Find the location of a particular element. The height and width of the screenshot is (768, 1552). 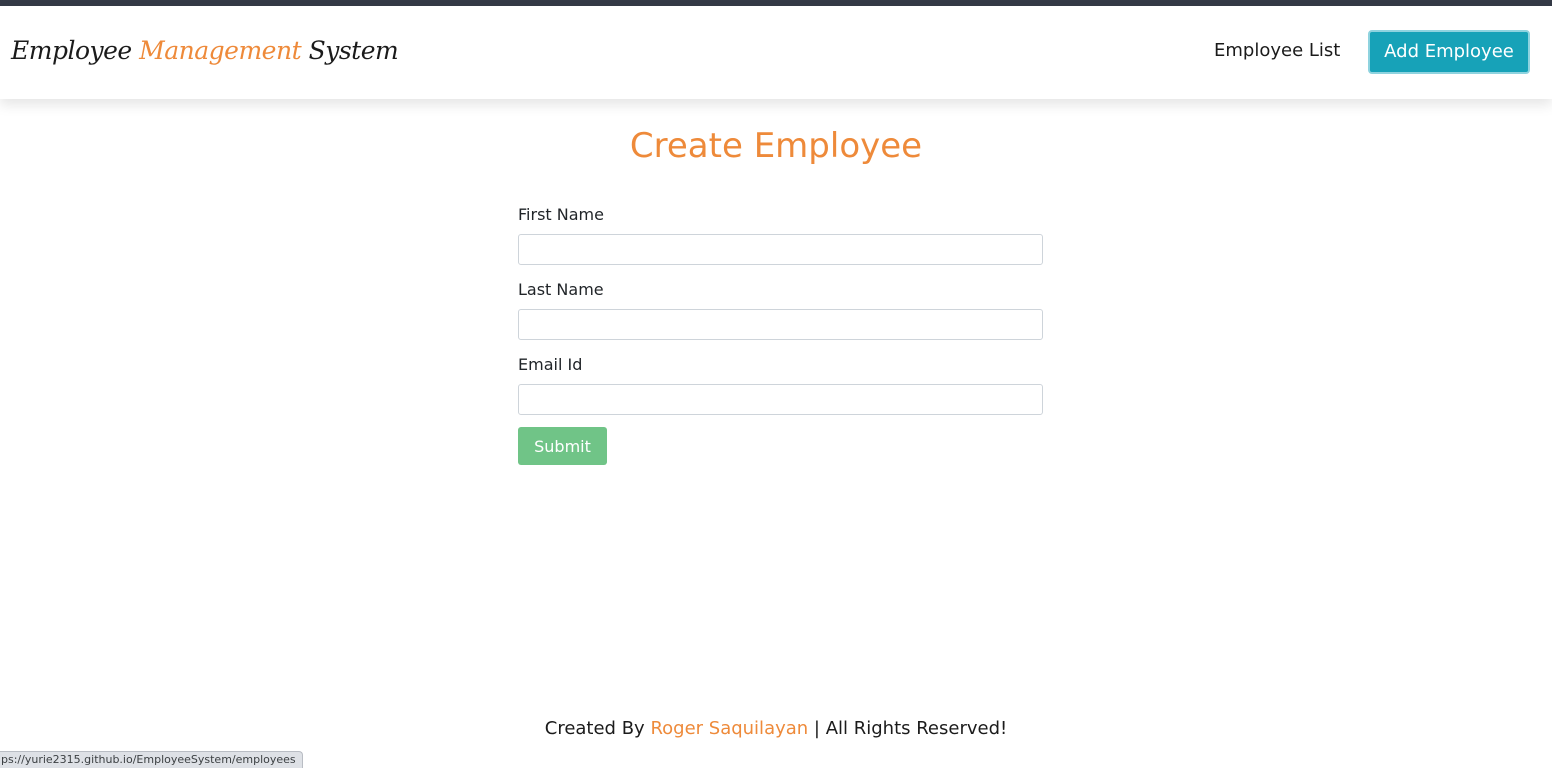

first-name-label: First Name is located at coordinates (561, 214).